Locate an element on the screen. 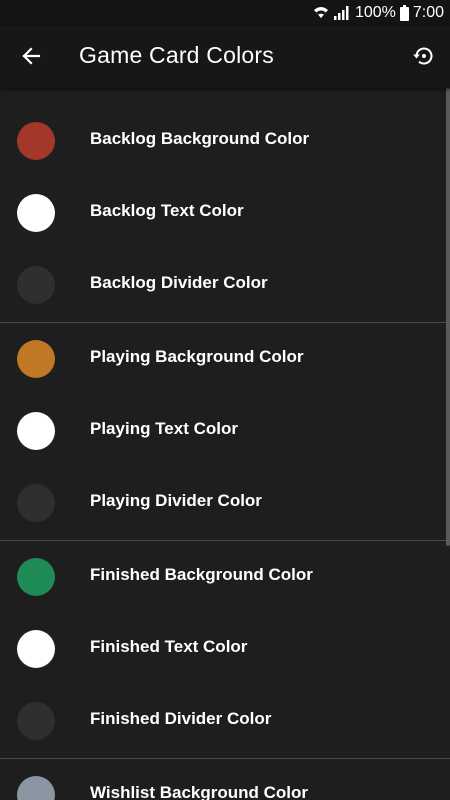 This screenshot has width=450, height=800. list-item-label: Wishlist Background Color is located at coordinates (199, 791).